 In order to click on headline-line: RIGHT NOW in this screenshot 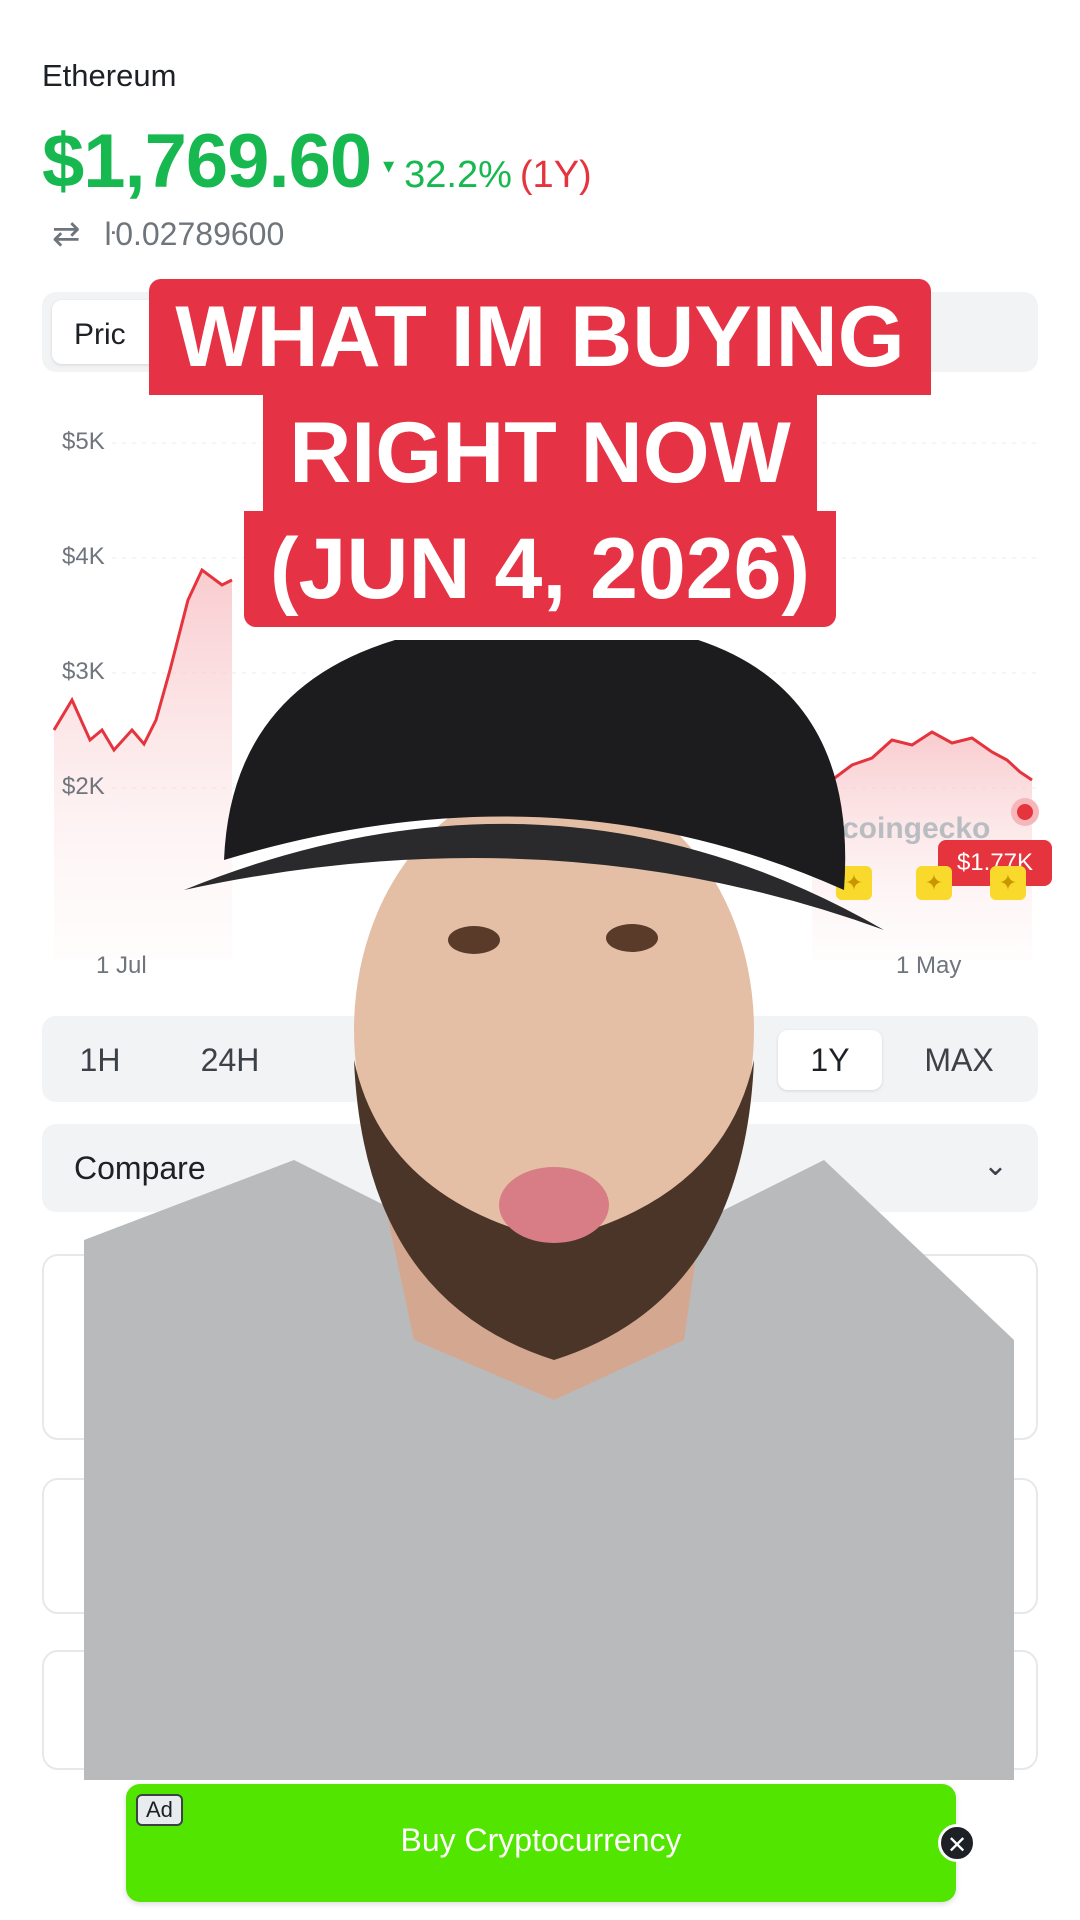, I will do `click(540, 453)`.